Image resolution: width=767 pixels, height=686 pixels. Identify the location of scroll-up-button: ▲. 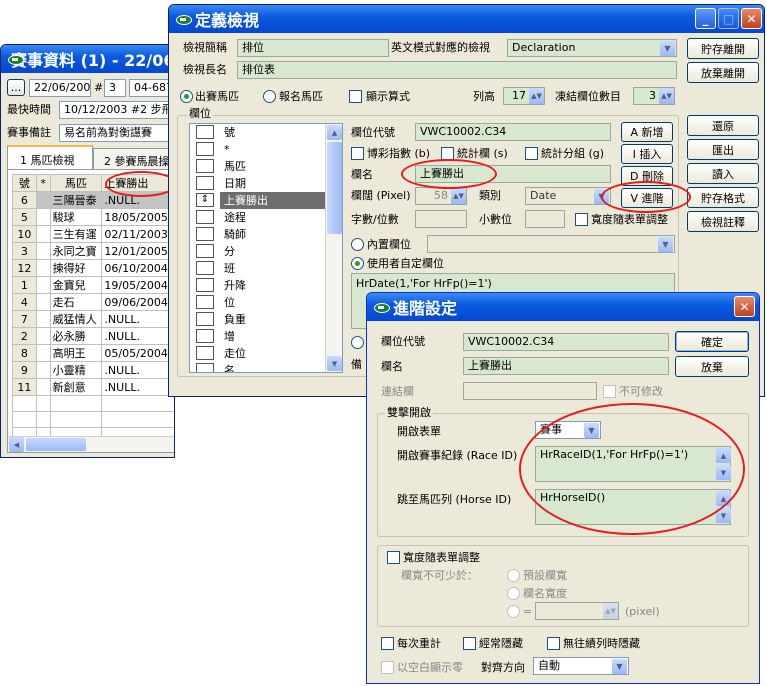
(334, 132).